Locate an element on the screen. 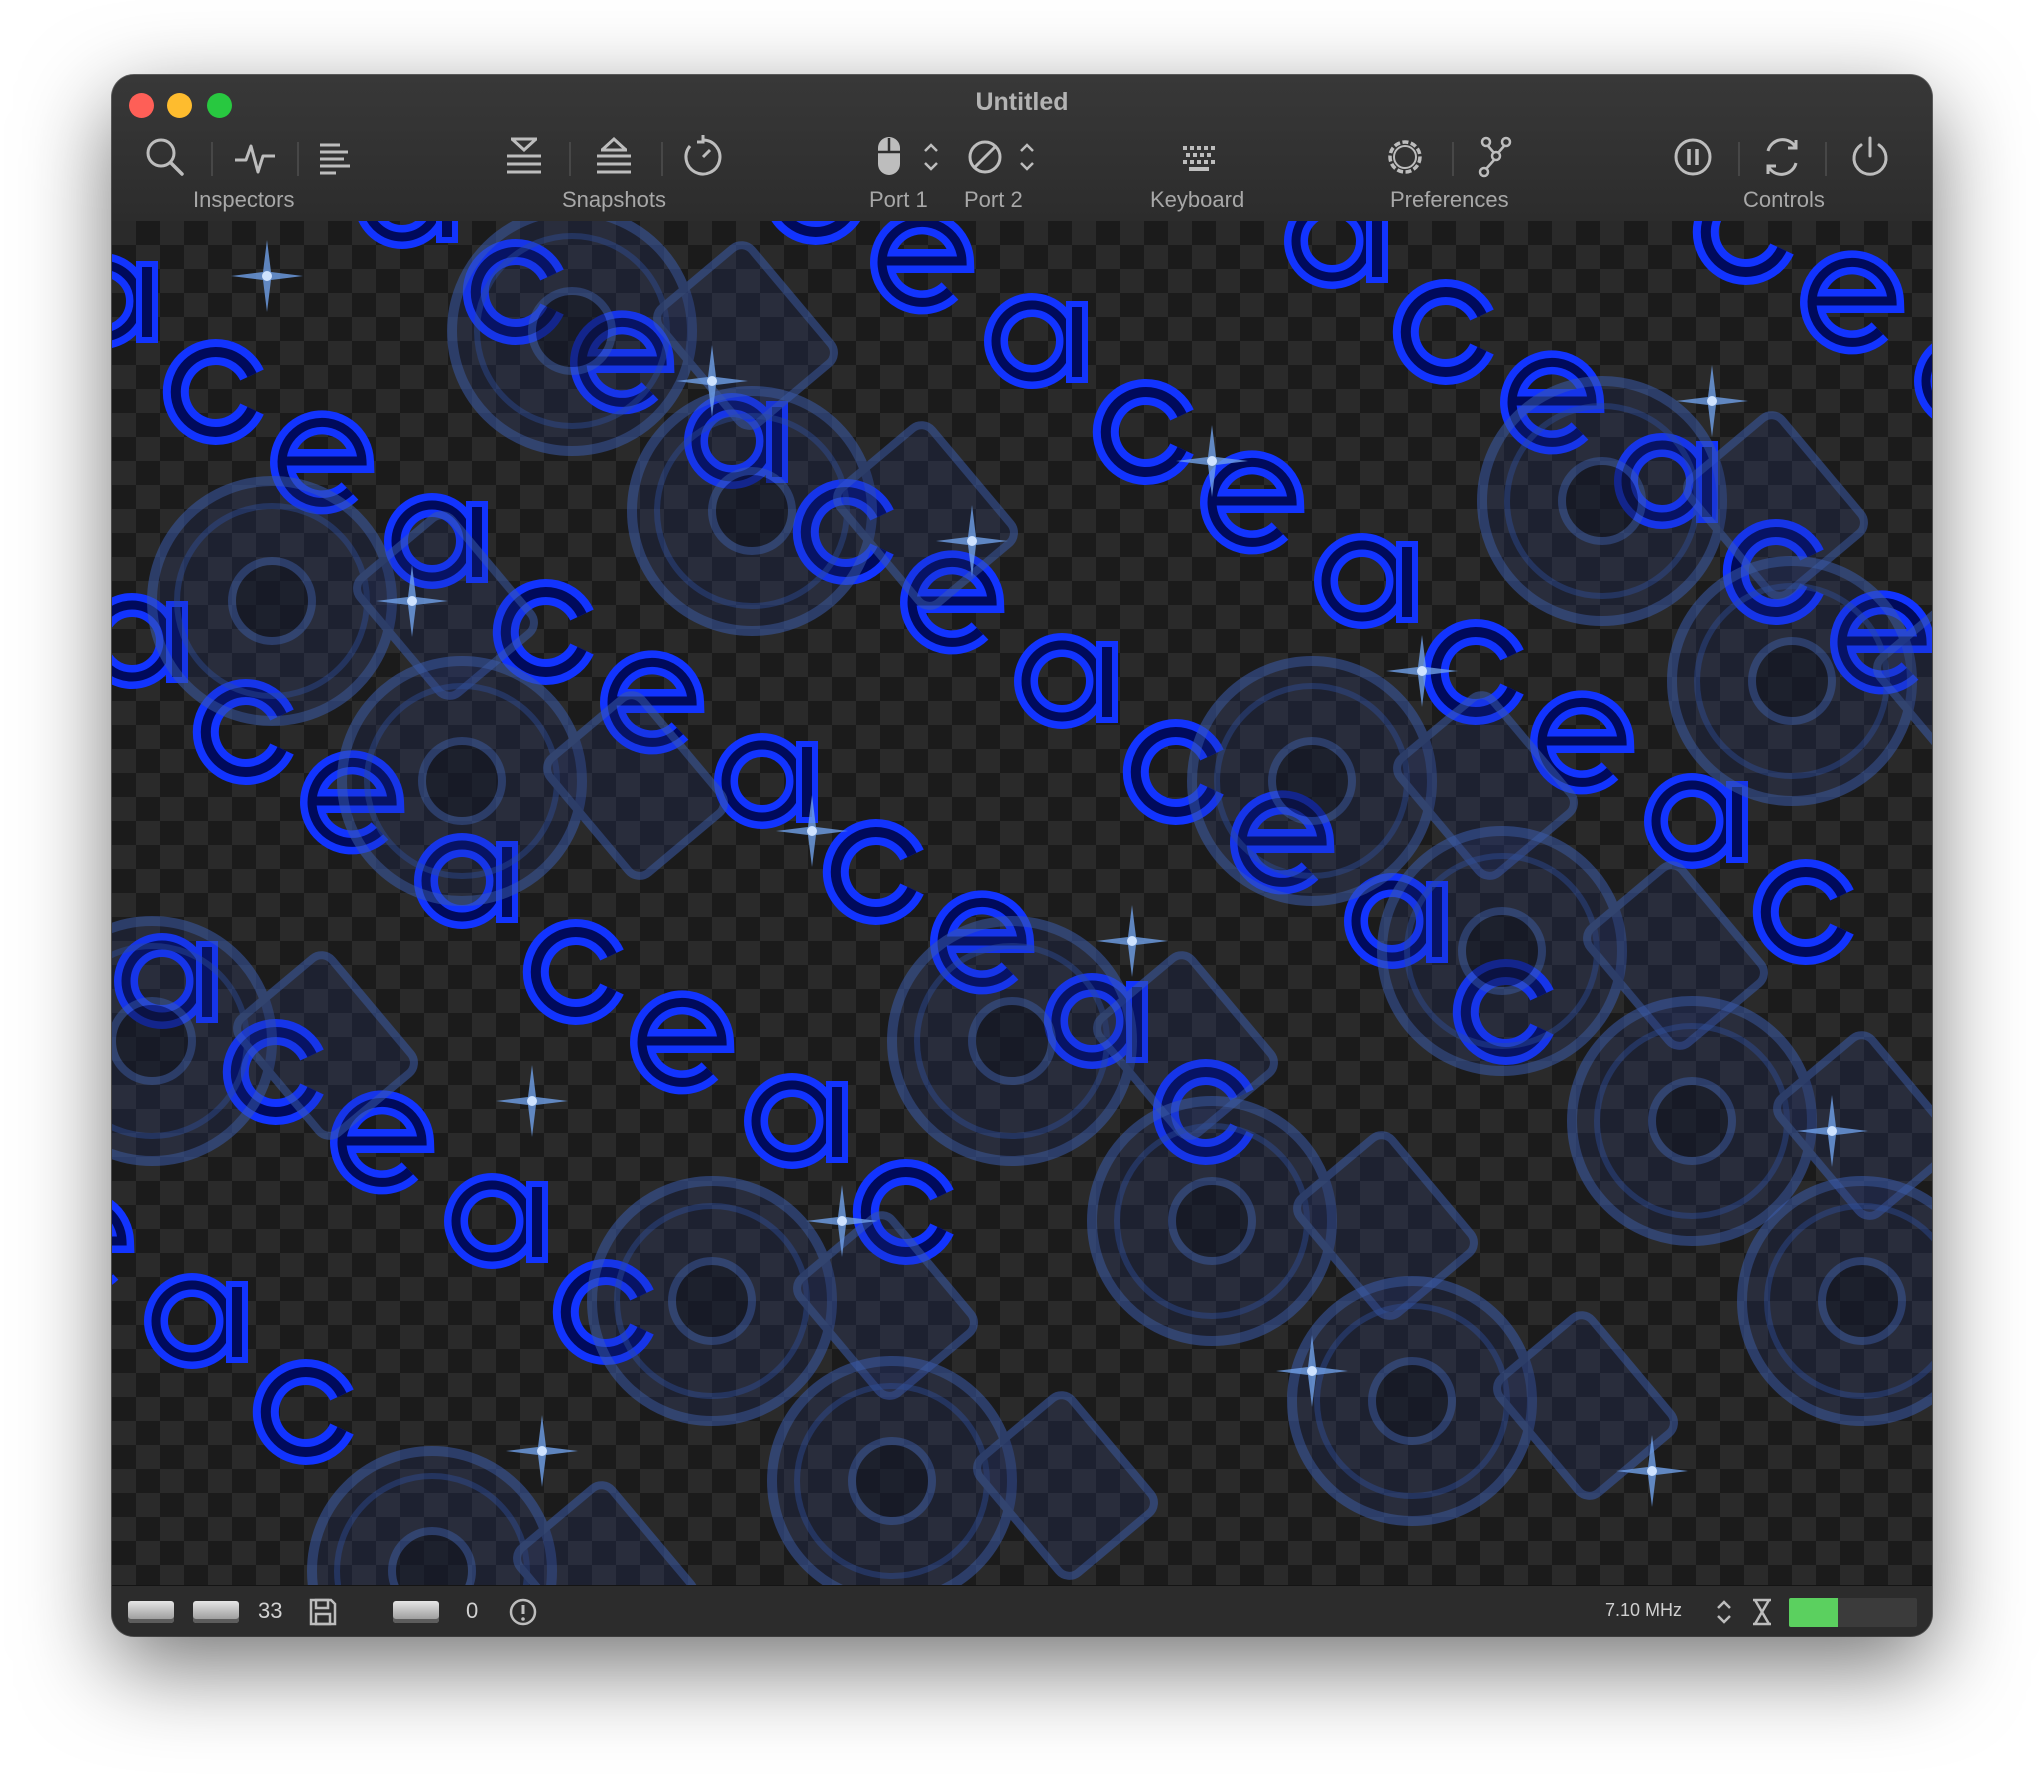  search-icon is located at coordinates (165, 157).